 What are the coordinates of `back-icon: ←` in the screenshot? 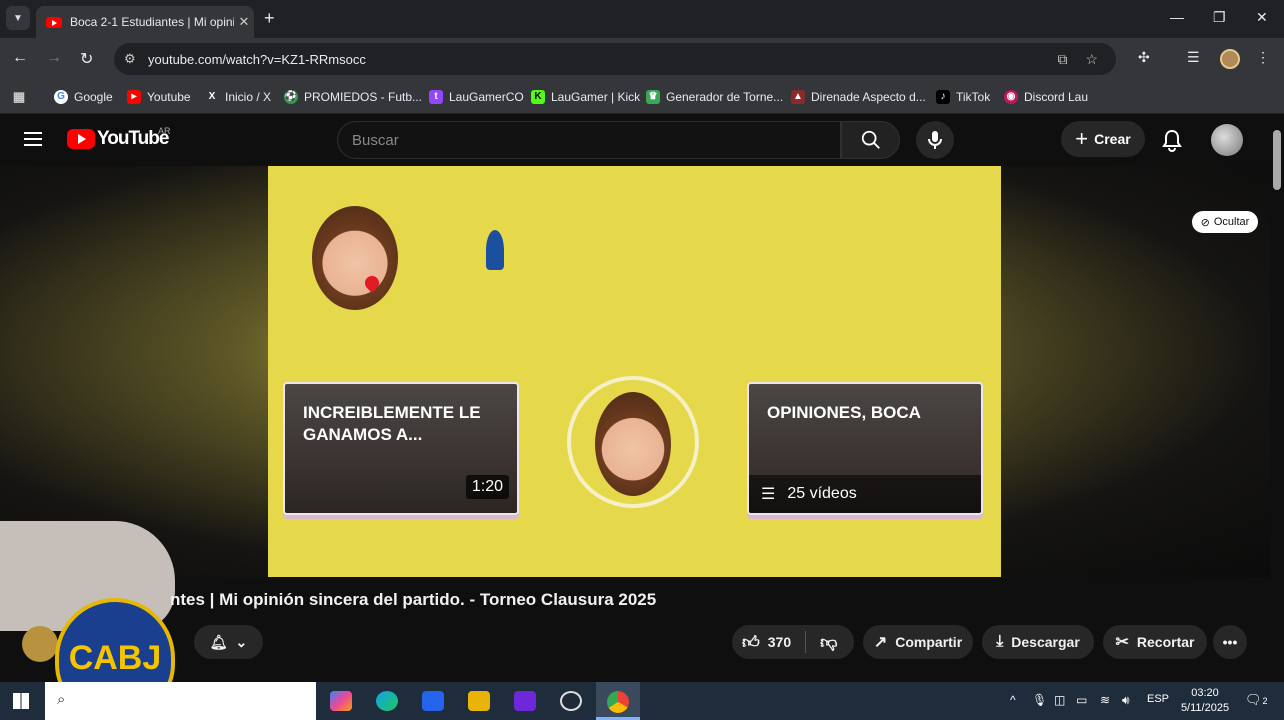 It's located at (20, 58).